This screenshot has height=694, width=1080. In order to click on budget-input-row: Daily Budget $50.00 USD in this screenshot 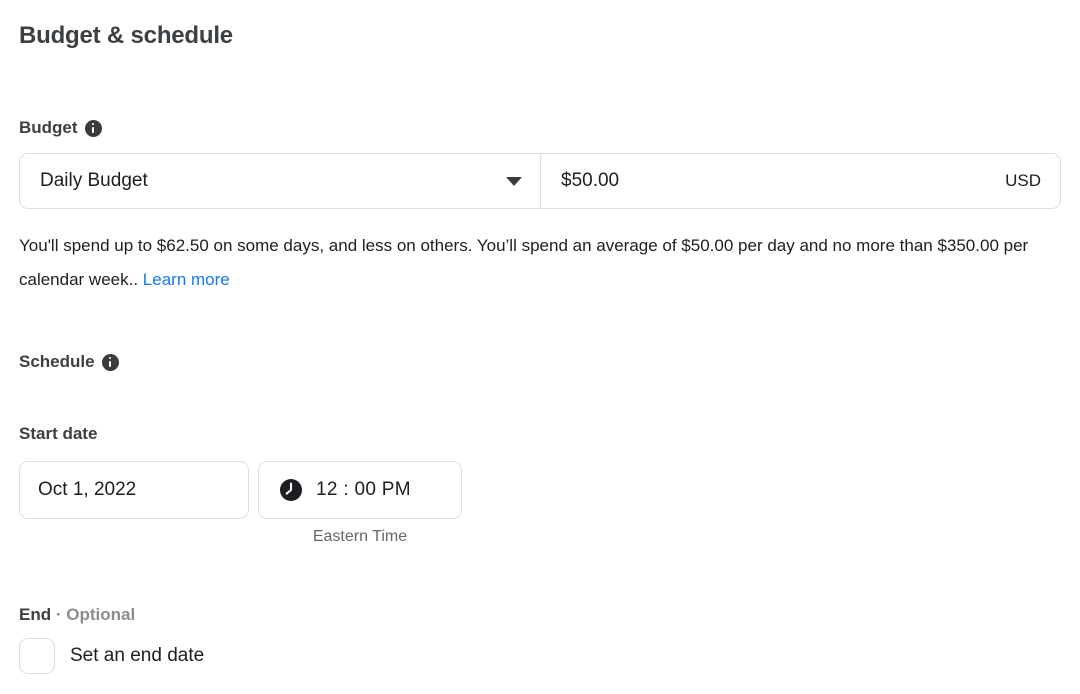, I will do `click(540, 181)`.